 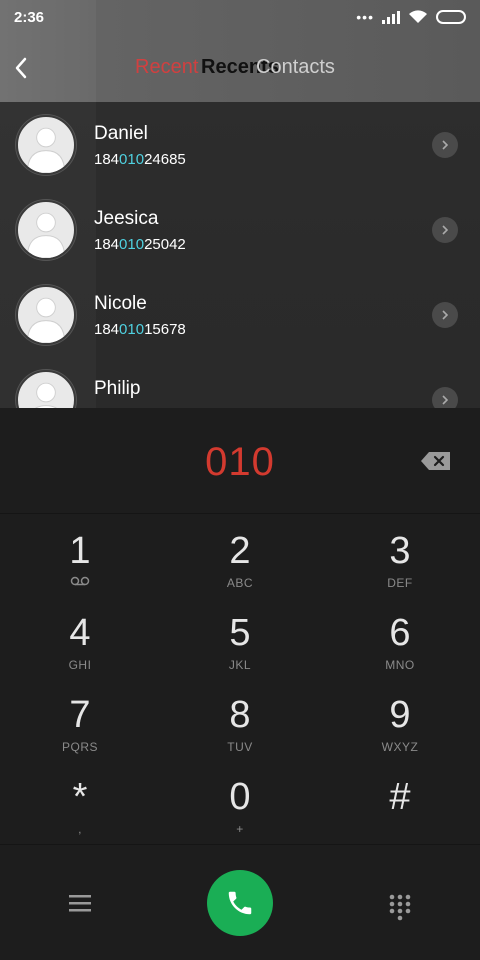 I want to click on status-bar: 2:36 •••, so click(x=240, y=17).